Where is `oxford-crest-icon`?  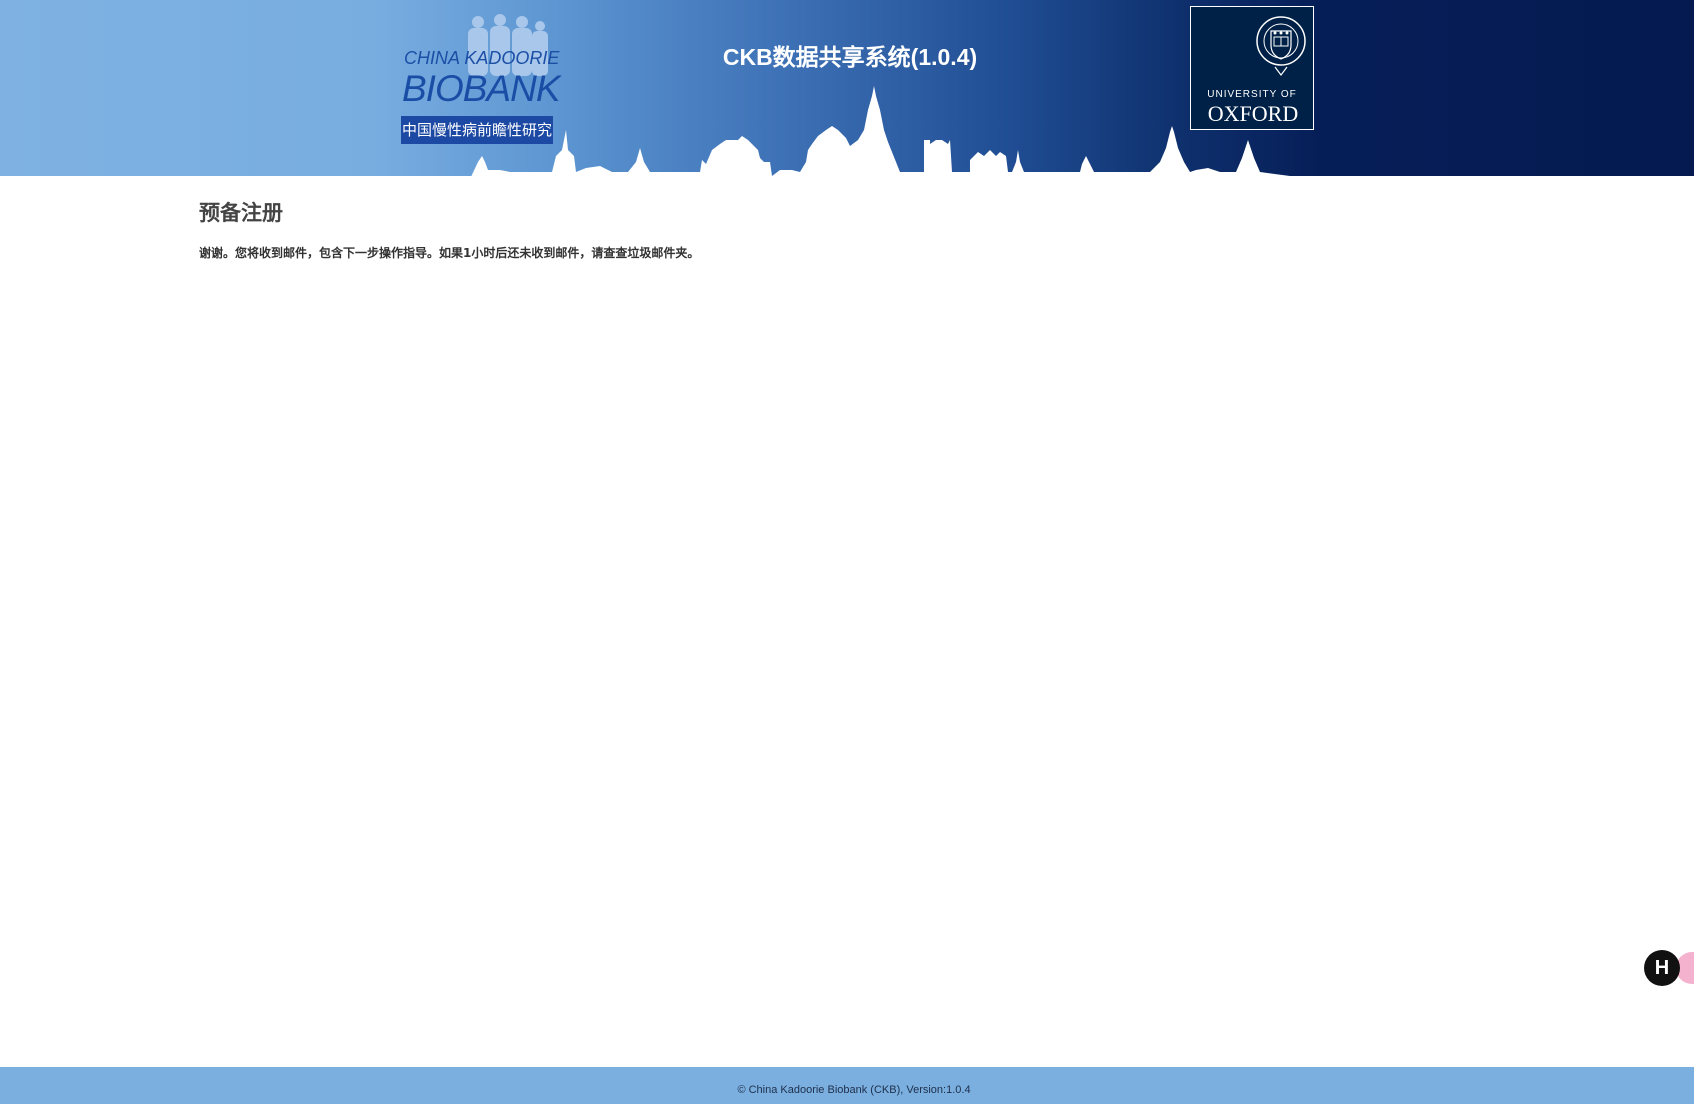
oxford-crest-icon is located at coordinates (1281, 46).